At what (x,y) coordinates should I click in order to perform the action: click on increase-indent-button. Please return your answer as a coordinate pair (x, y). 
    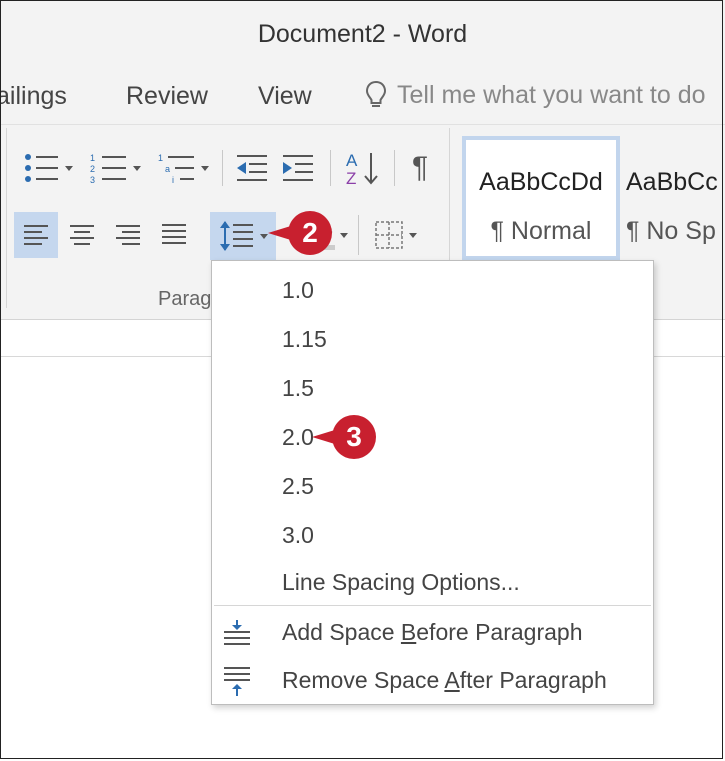
    Looking at the image, I should click on (298, 168).